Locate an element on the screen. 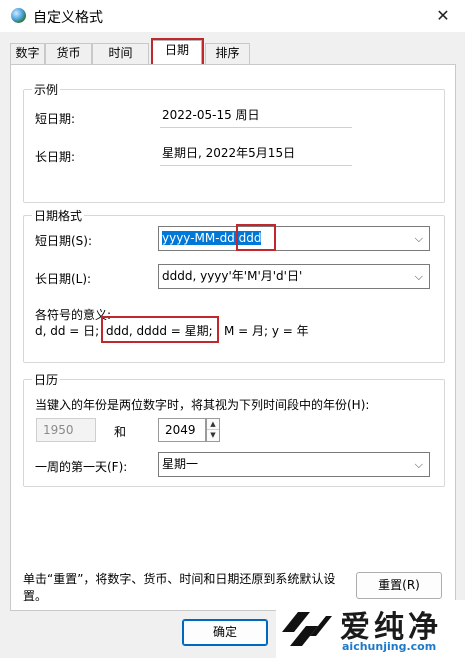 This screenshot has height=658, width=465. example-short-value: 2022-05-15 周日 is located at coordinates (256, 116).